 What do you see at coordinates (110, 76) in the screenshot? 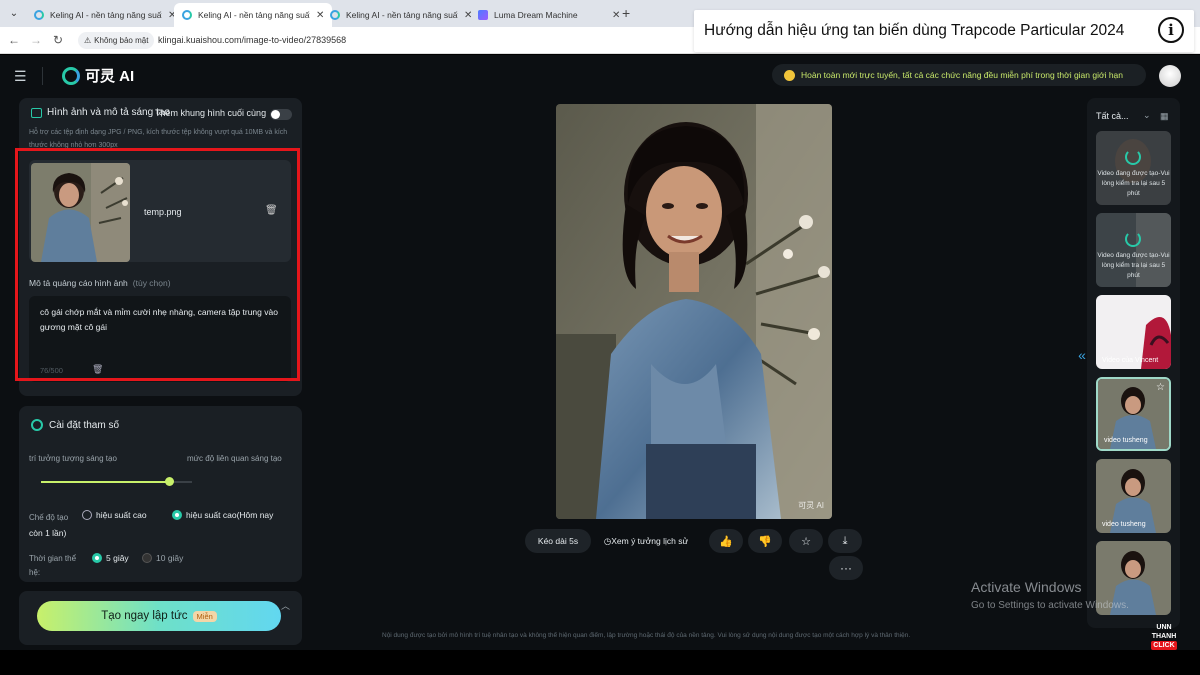
I see `logo-text: 可灵 AI` at bounding box center [110, 76].